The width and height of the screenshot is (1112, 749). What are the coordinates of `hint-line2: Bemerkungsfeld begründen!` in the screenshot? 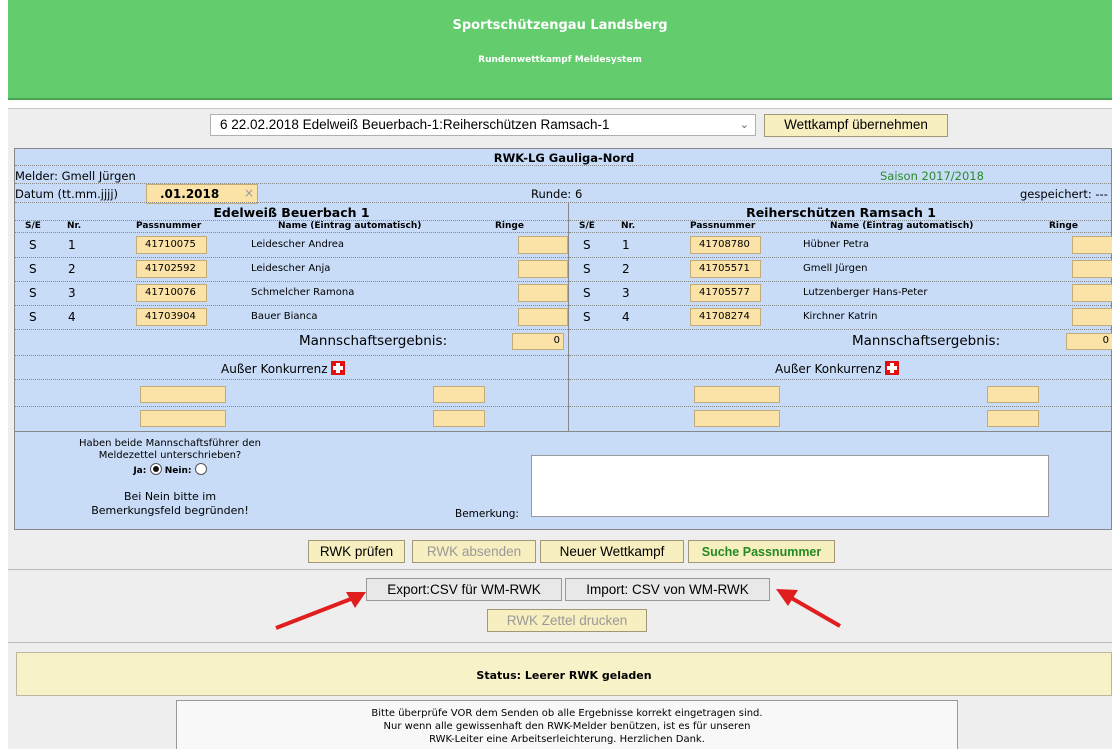 It's located at (170, 510).